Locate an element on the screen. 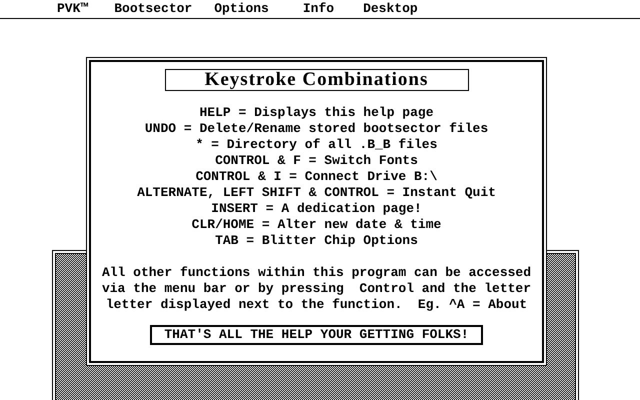 Image resolution: width=640 pixels, height=400 pixels. menu-item: Bootsector is located at coordinates (153, 9).